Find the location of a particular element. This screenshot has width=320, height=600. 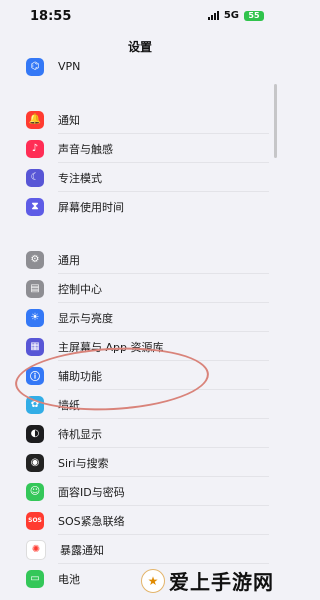

battery-indicator: 55 is located at coordinates (254, 15).